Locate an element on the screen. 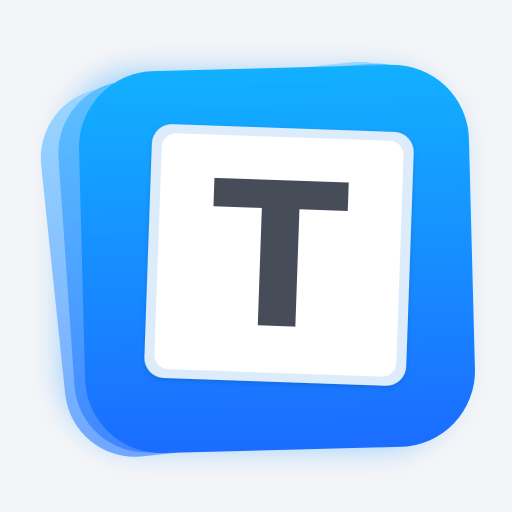 This screenshot has height=512, width=512. letter-t-glyph: T is located at coordinates (279, 258).